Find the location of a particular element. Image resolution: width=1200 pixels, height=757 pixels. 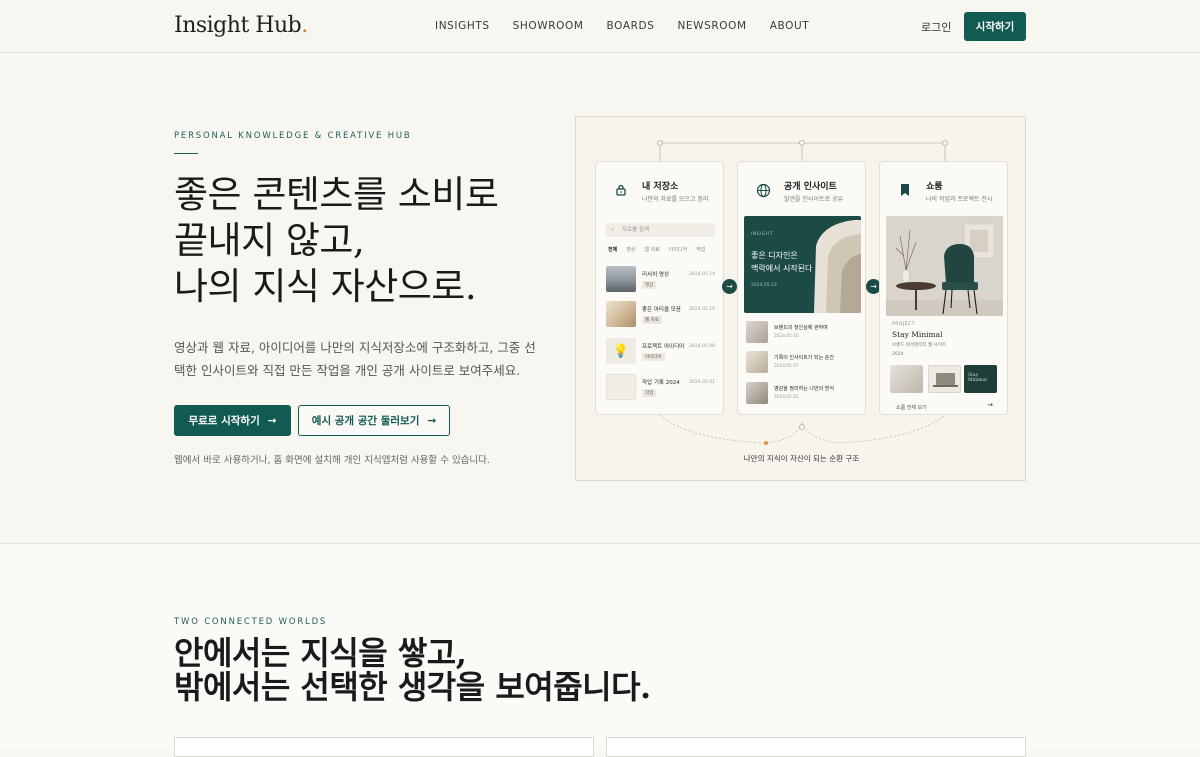

header-start-button: 시작하기 is located at coordinates (995, 26).